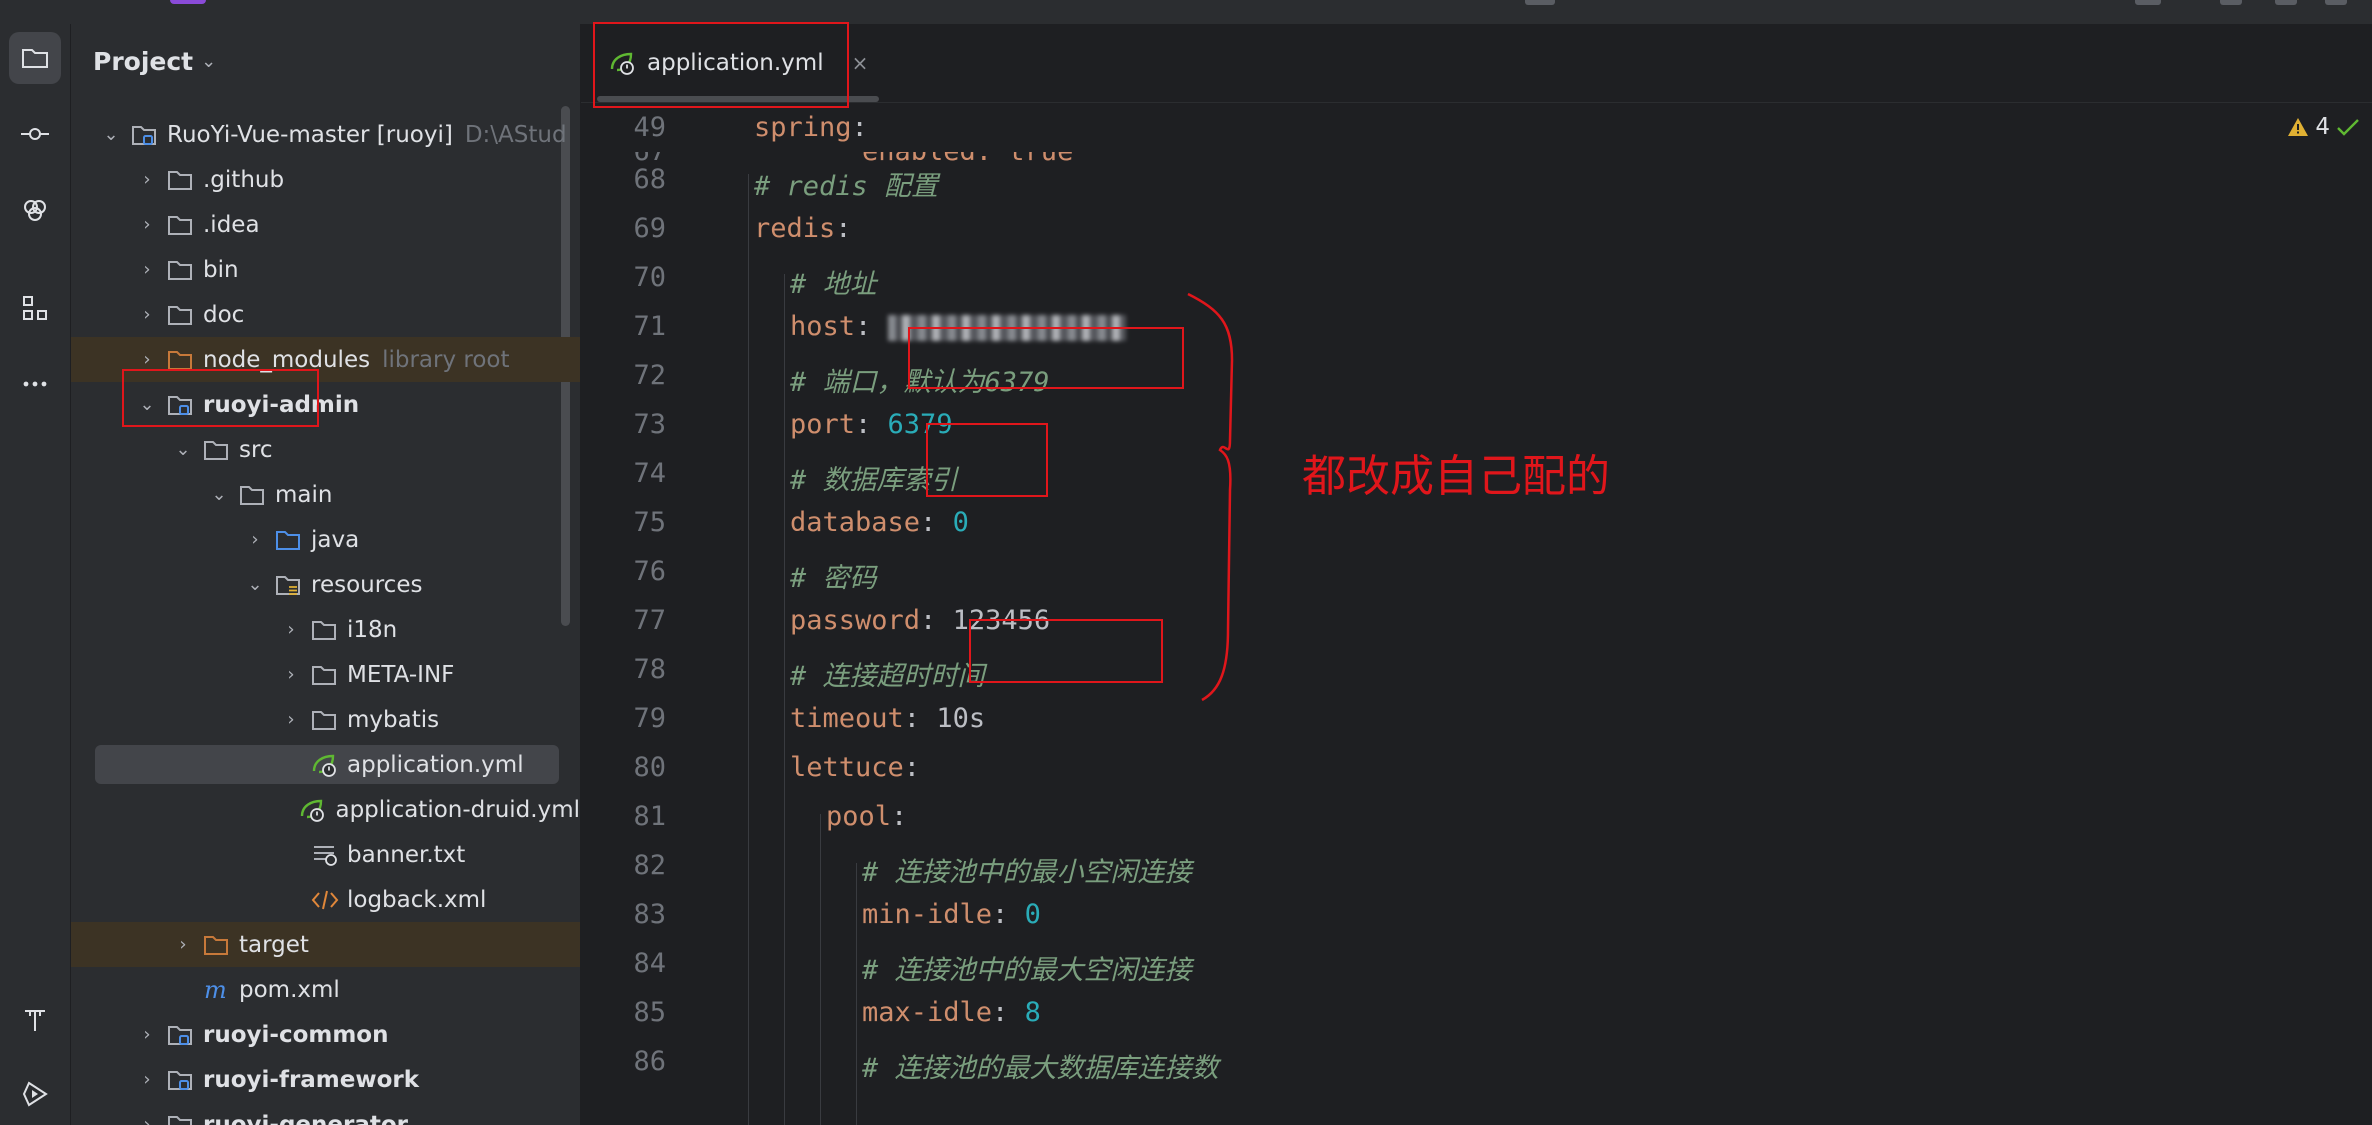  What do you see at coordinates (143, 61) in the screenshot?
I see `project-panel-title: Project` at bounding box center [143, 61].